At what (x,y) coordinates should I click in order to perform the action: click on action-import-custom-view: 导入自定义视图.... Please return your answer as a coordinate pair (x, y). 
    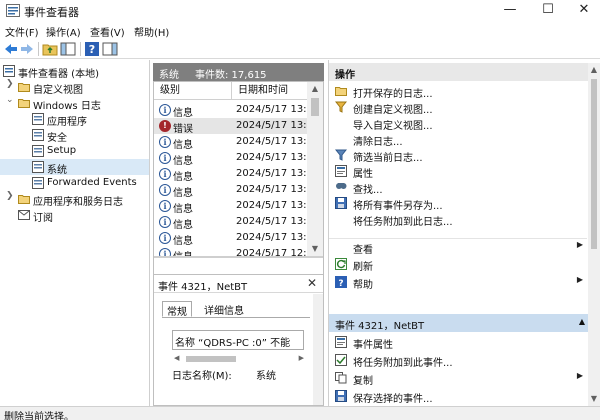
    Looking at the image, I should click on (458, 123).